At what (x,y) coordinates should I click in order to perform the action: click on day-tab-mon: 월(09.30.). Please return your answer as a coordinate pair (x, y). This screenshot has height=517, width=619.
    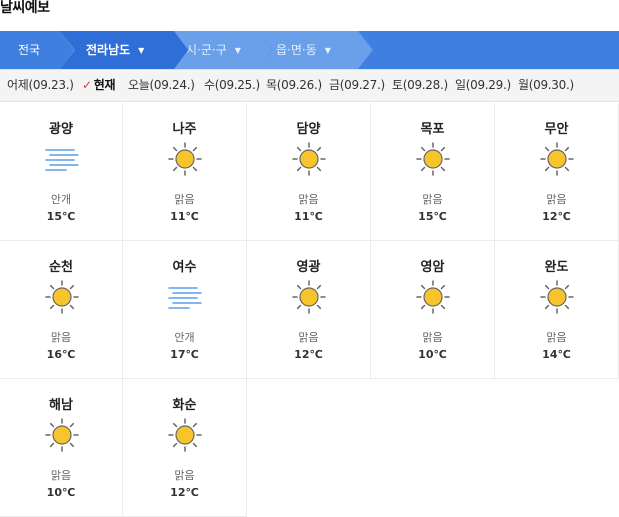
    Looking at the image, I should click on (546, 85).